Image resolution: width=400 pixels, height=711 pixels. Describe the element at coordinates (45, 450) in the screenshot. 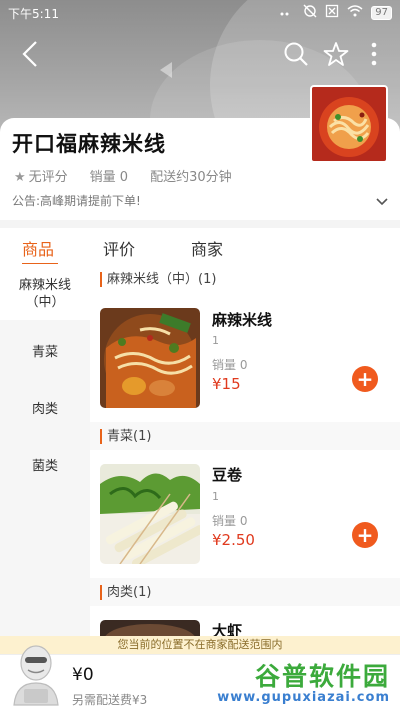

I see `category-sidebar: 麻辣米线（中） 青菜 肉类 菌类` at that location.